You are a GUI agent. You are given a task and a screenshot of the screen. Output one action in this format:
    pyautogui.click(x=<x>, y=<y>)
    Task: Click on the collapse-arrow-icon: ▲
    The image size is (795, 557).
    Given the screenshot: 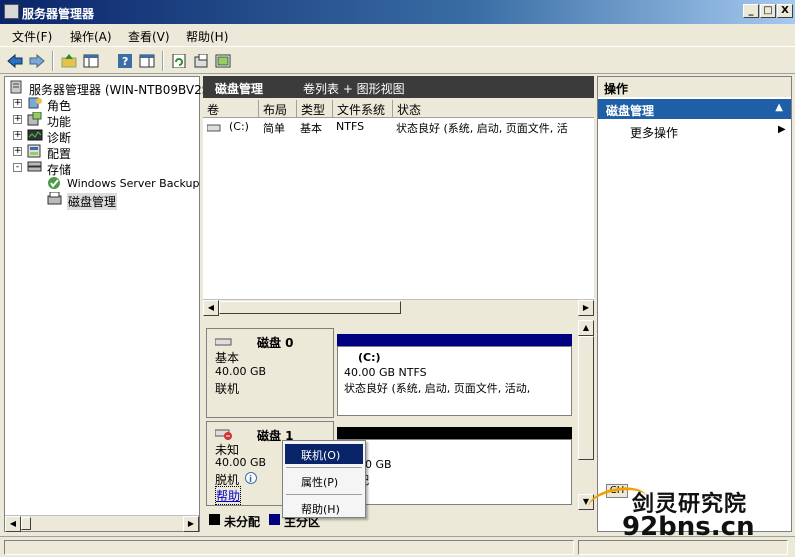 What is the action you would take?
    pyautogui.click(x=779, y=107)
    